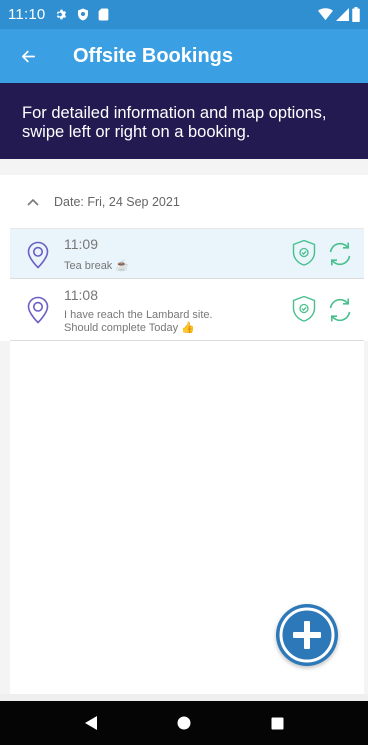 The height and width of the screenshot is (745, 368). I want to click on add-booking-button, so click(307, 635).